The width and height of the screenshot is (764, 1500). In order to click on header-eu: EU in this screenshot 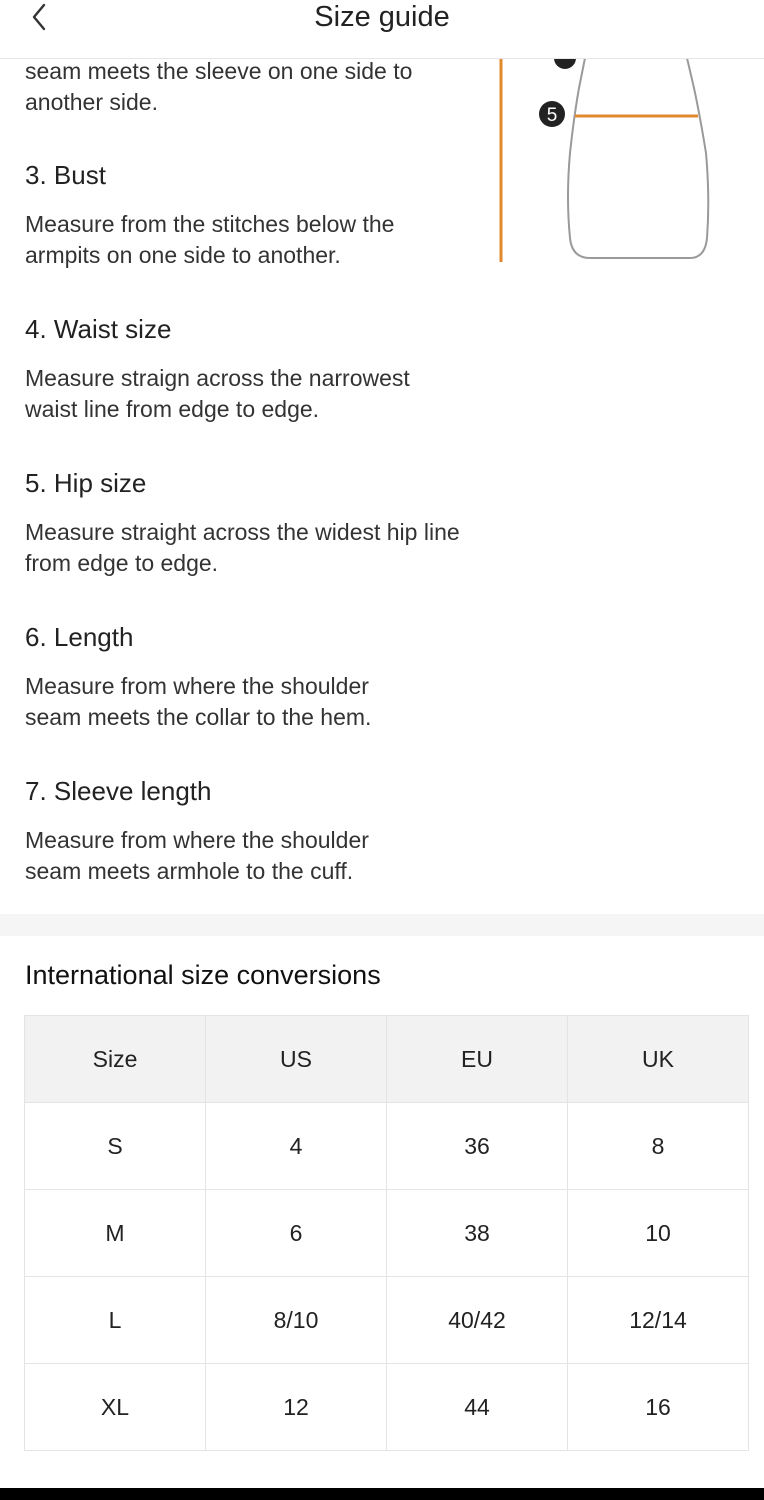, I will do `click(477, 1059)`.